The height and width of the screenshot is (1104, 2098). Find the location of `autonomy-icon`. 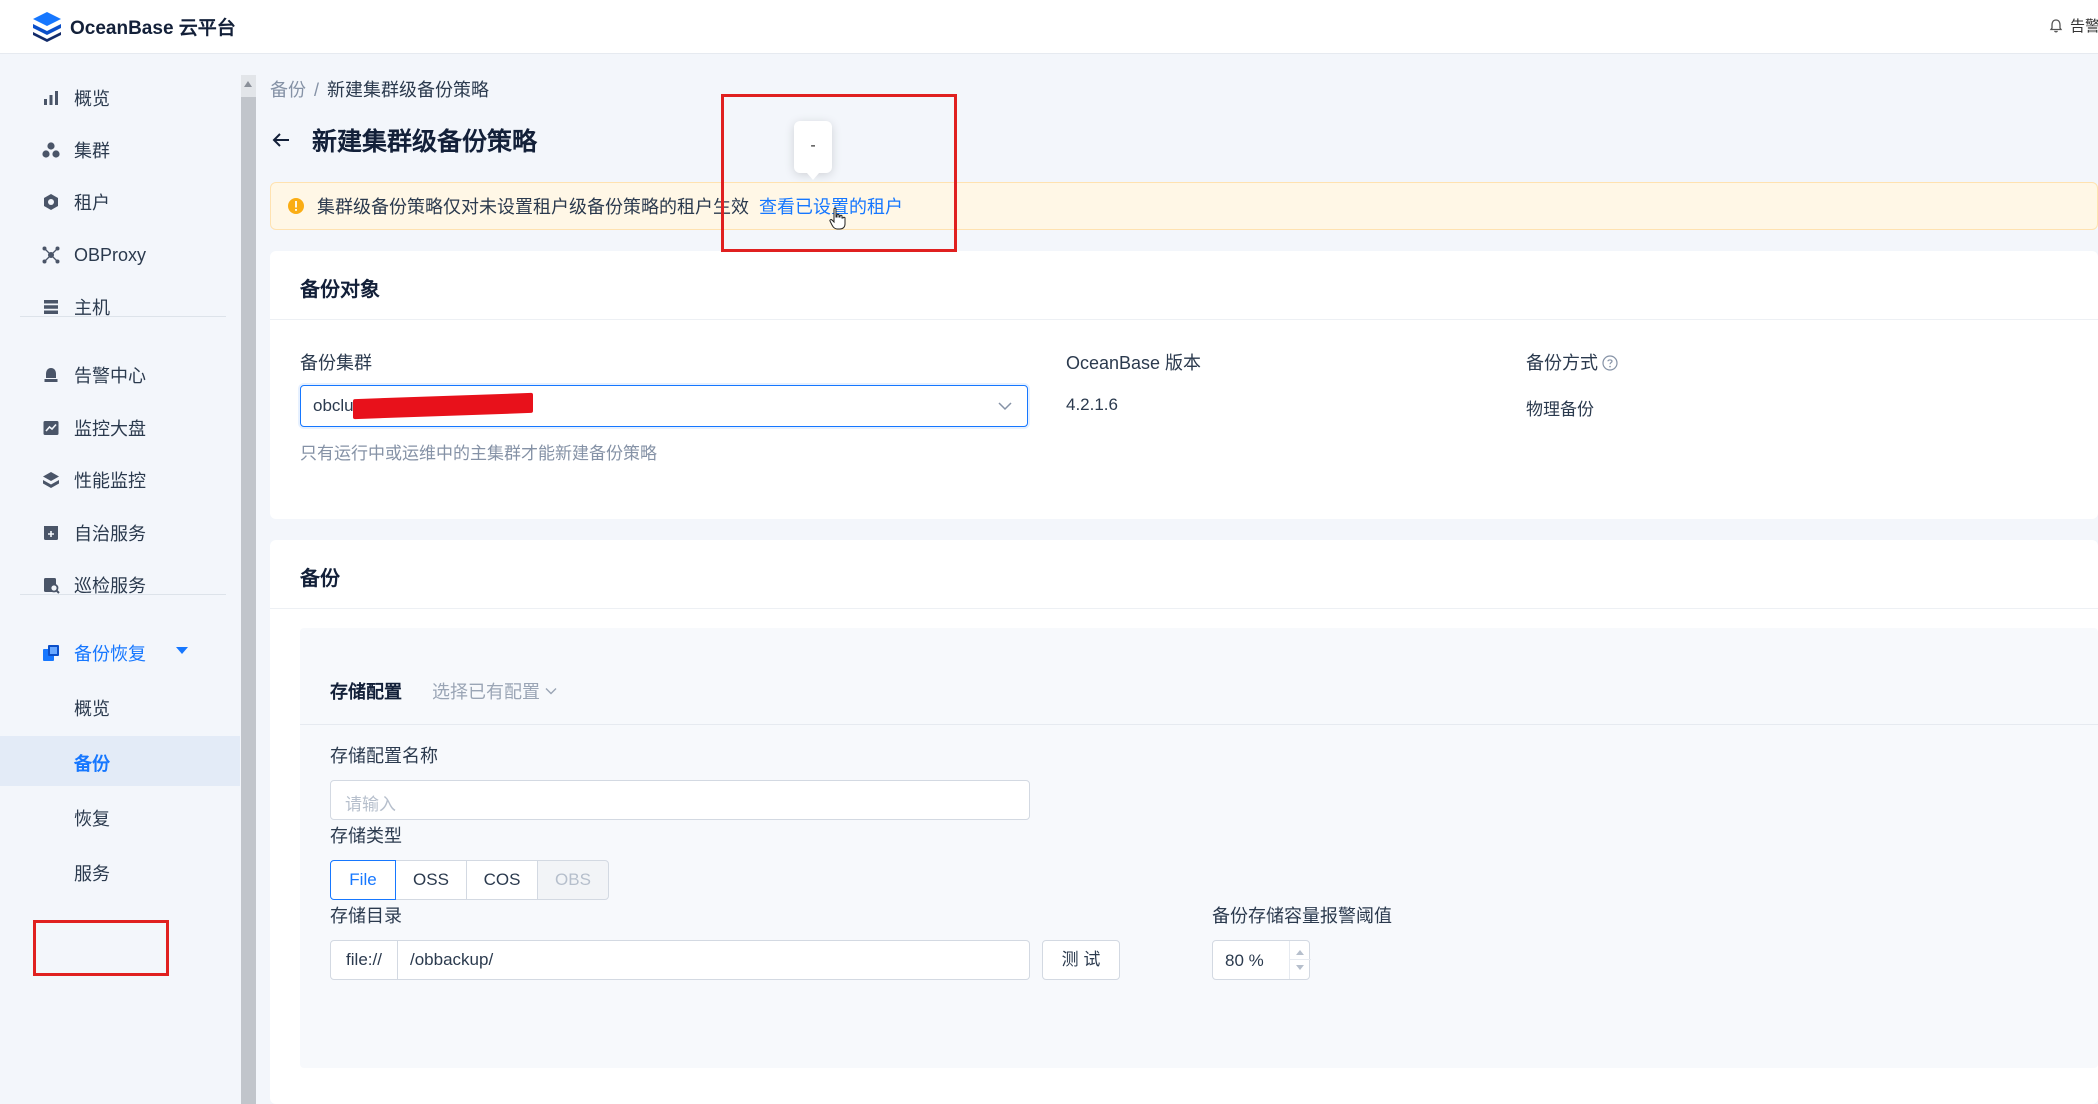

autonomy-icon is located at coordinates (51, 533).